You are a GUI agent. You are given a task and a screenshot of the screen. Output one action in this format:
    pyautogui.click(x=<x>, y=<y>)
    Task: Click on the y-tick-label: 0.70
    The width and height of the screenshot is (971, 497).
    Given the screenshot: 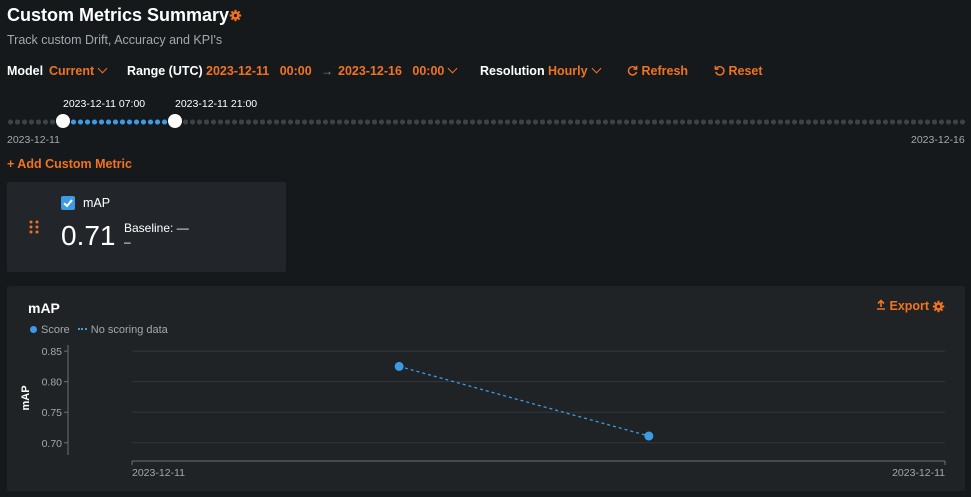 What is the action you would take?
    pyautogui.click(x=52, y=444)
    